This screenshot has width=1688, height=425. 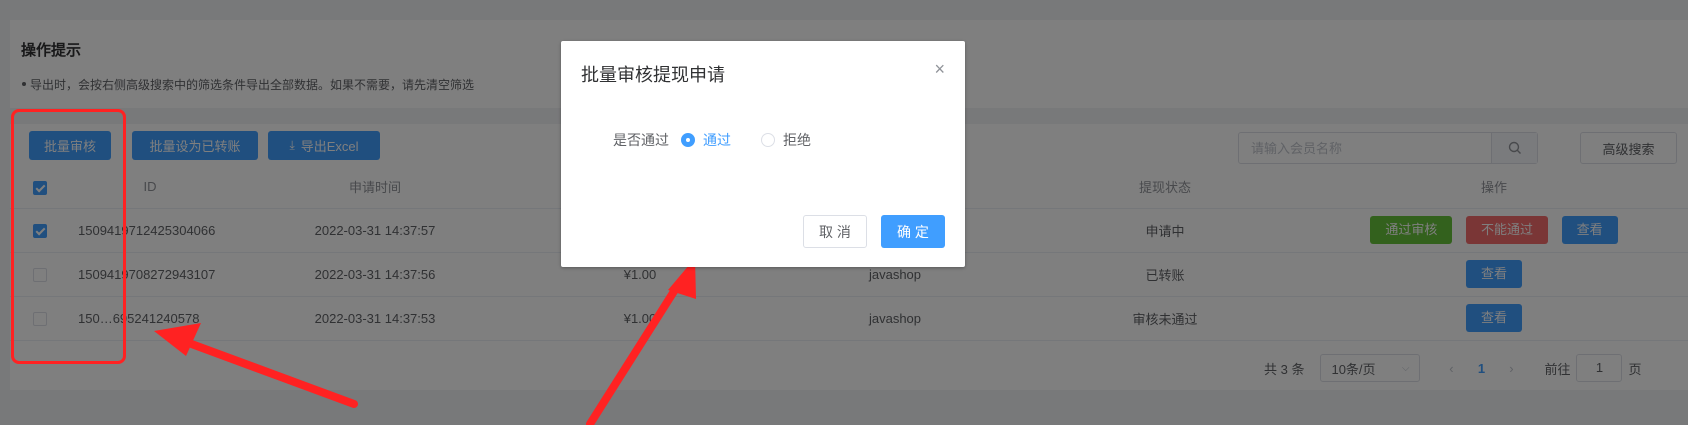 I want to click on annotation-arrowhead-left, so click(x=177, y=339).